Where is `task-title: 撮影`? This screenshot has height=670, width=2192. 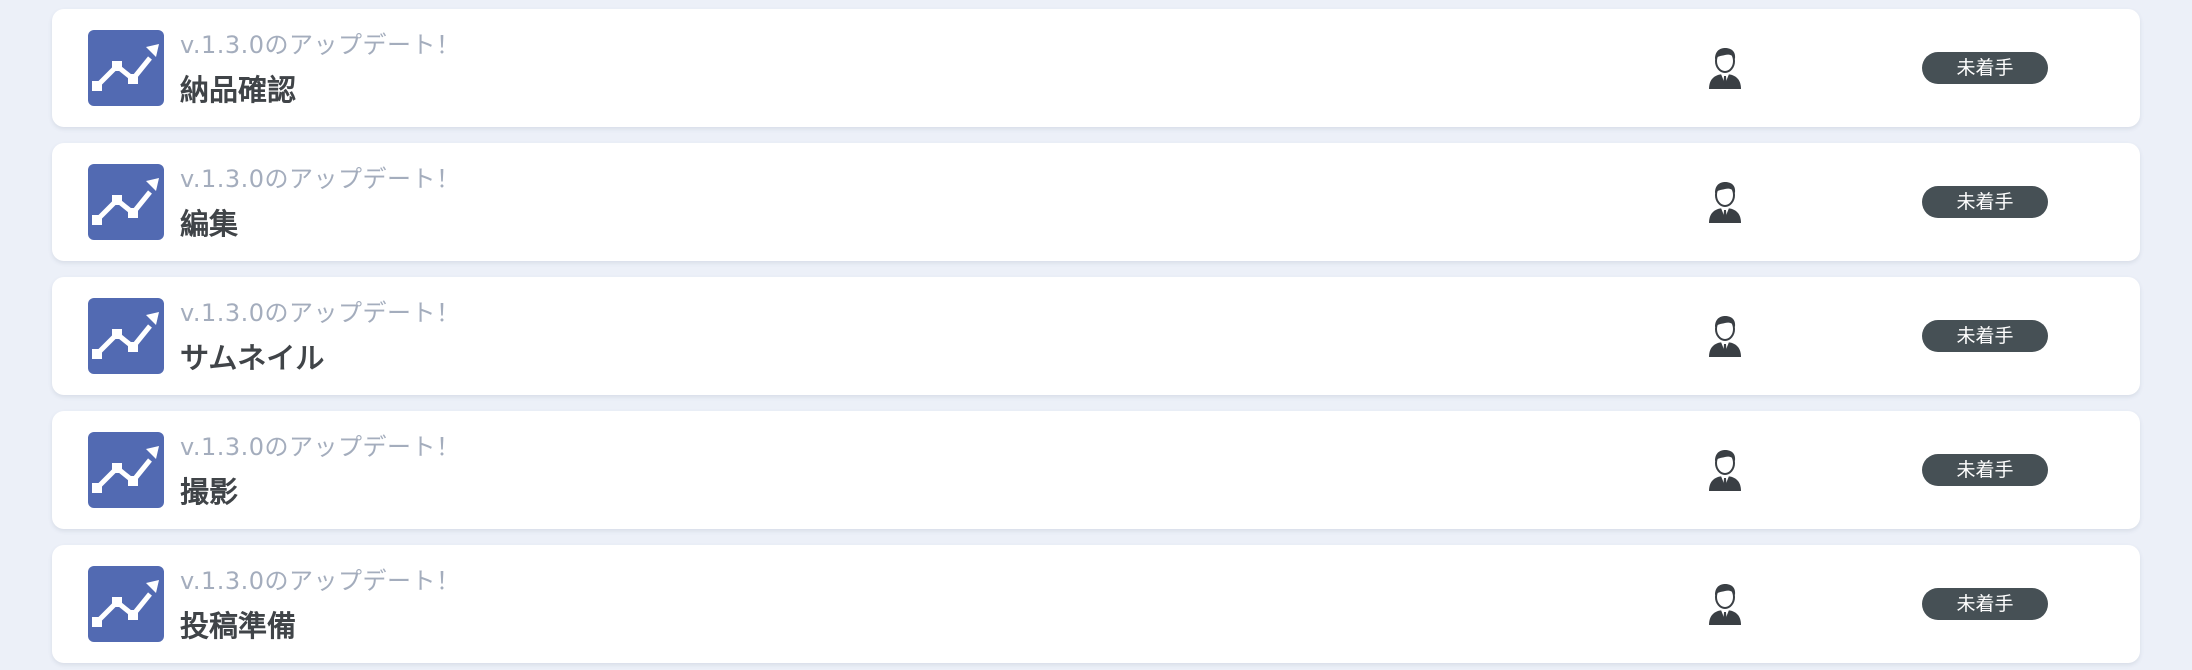 task-title: 撮影 is located at coordinates (209, 492).